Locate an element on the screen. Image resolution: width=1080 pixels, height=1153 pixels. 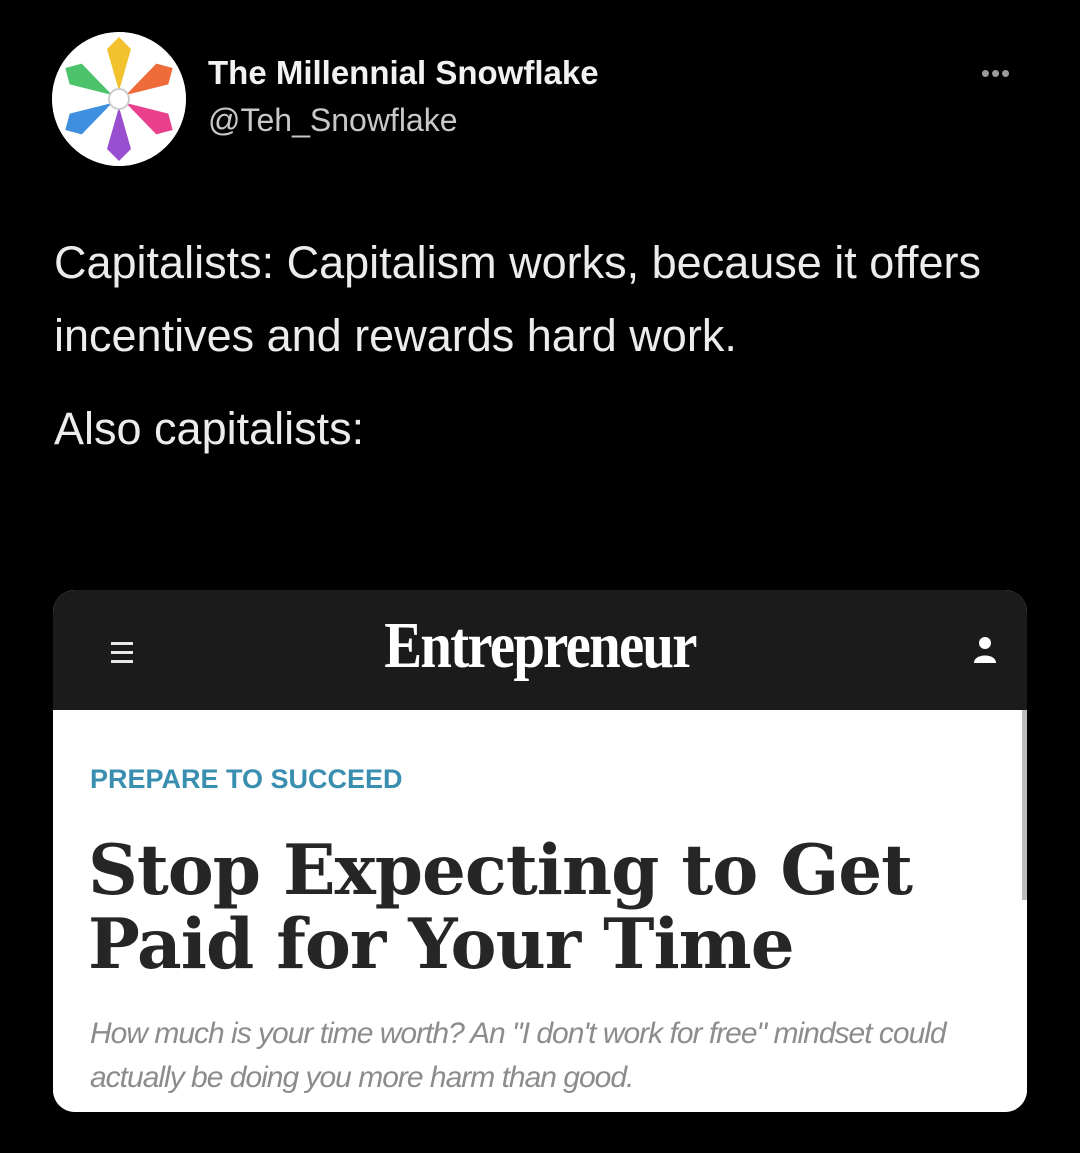
more-horizontal-icon: ••• is located at coordinates (996, 73).